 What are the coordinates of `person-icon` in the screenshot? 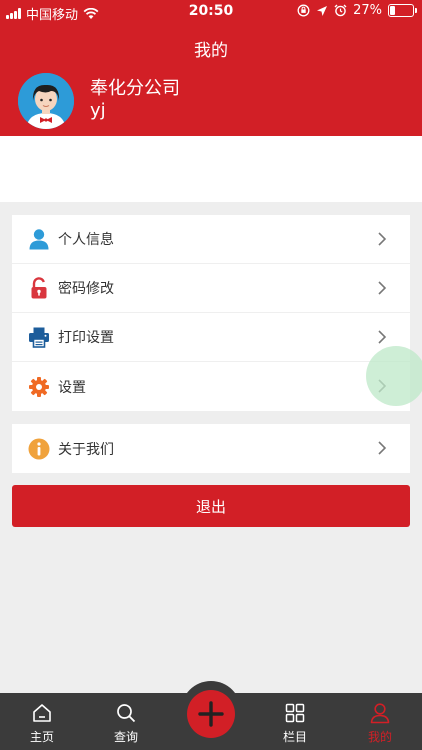 It's located at (39, 239).